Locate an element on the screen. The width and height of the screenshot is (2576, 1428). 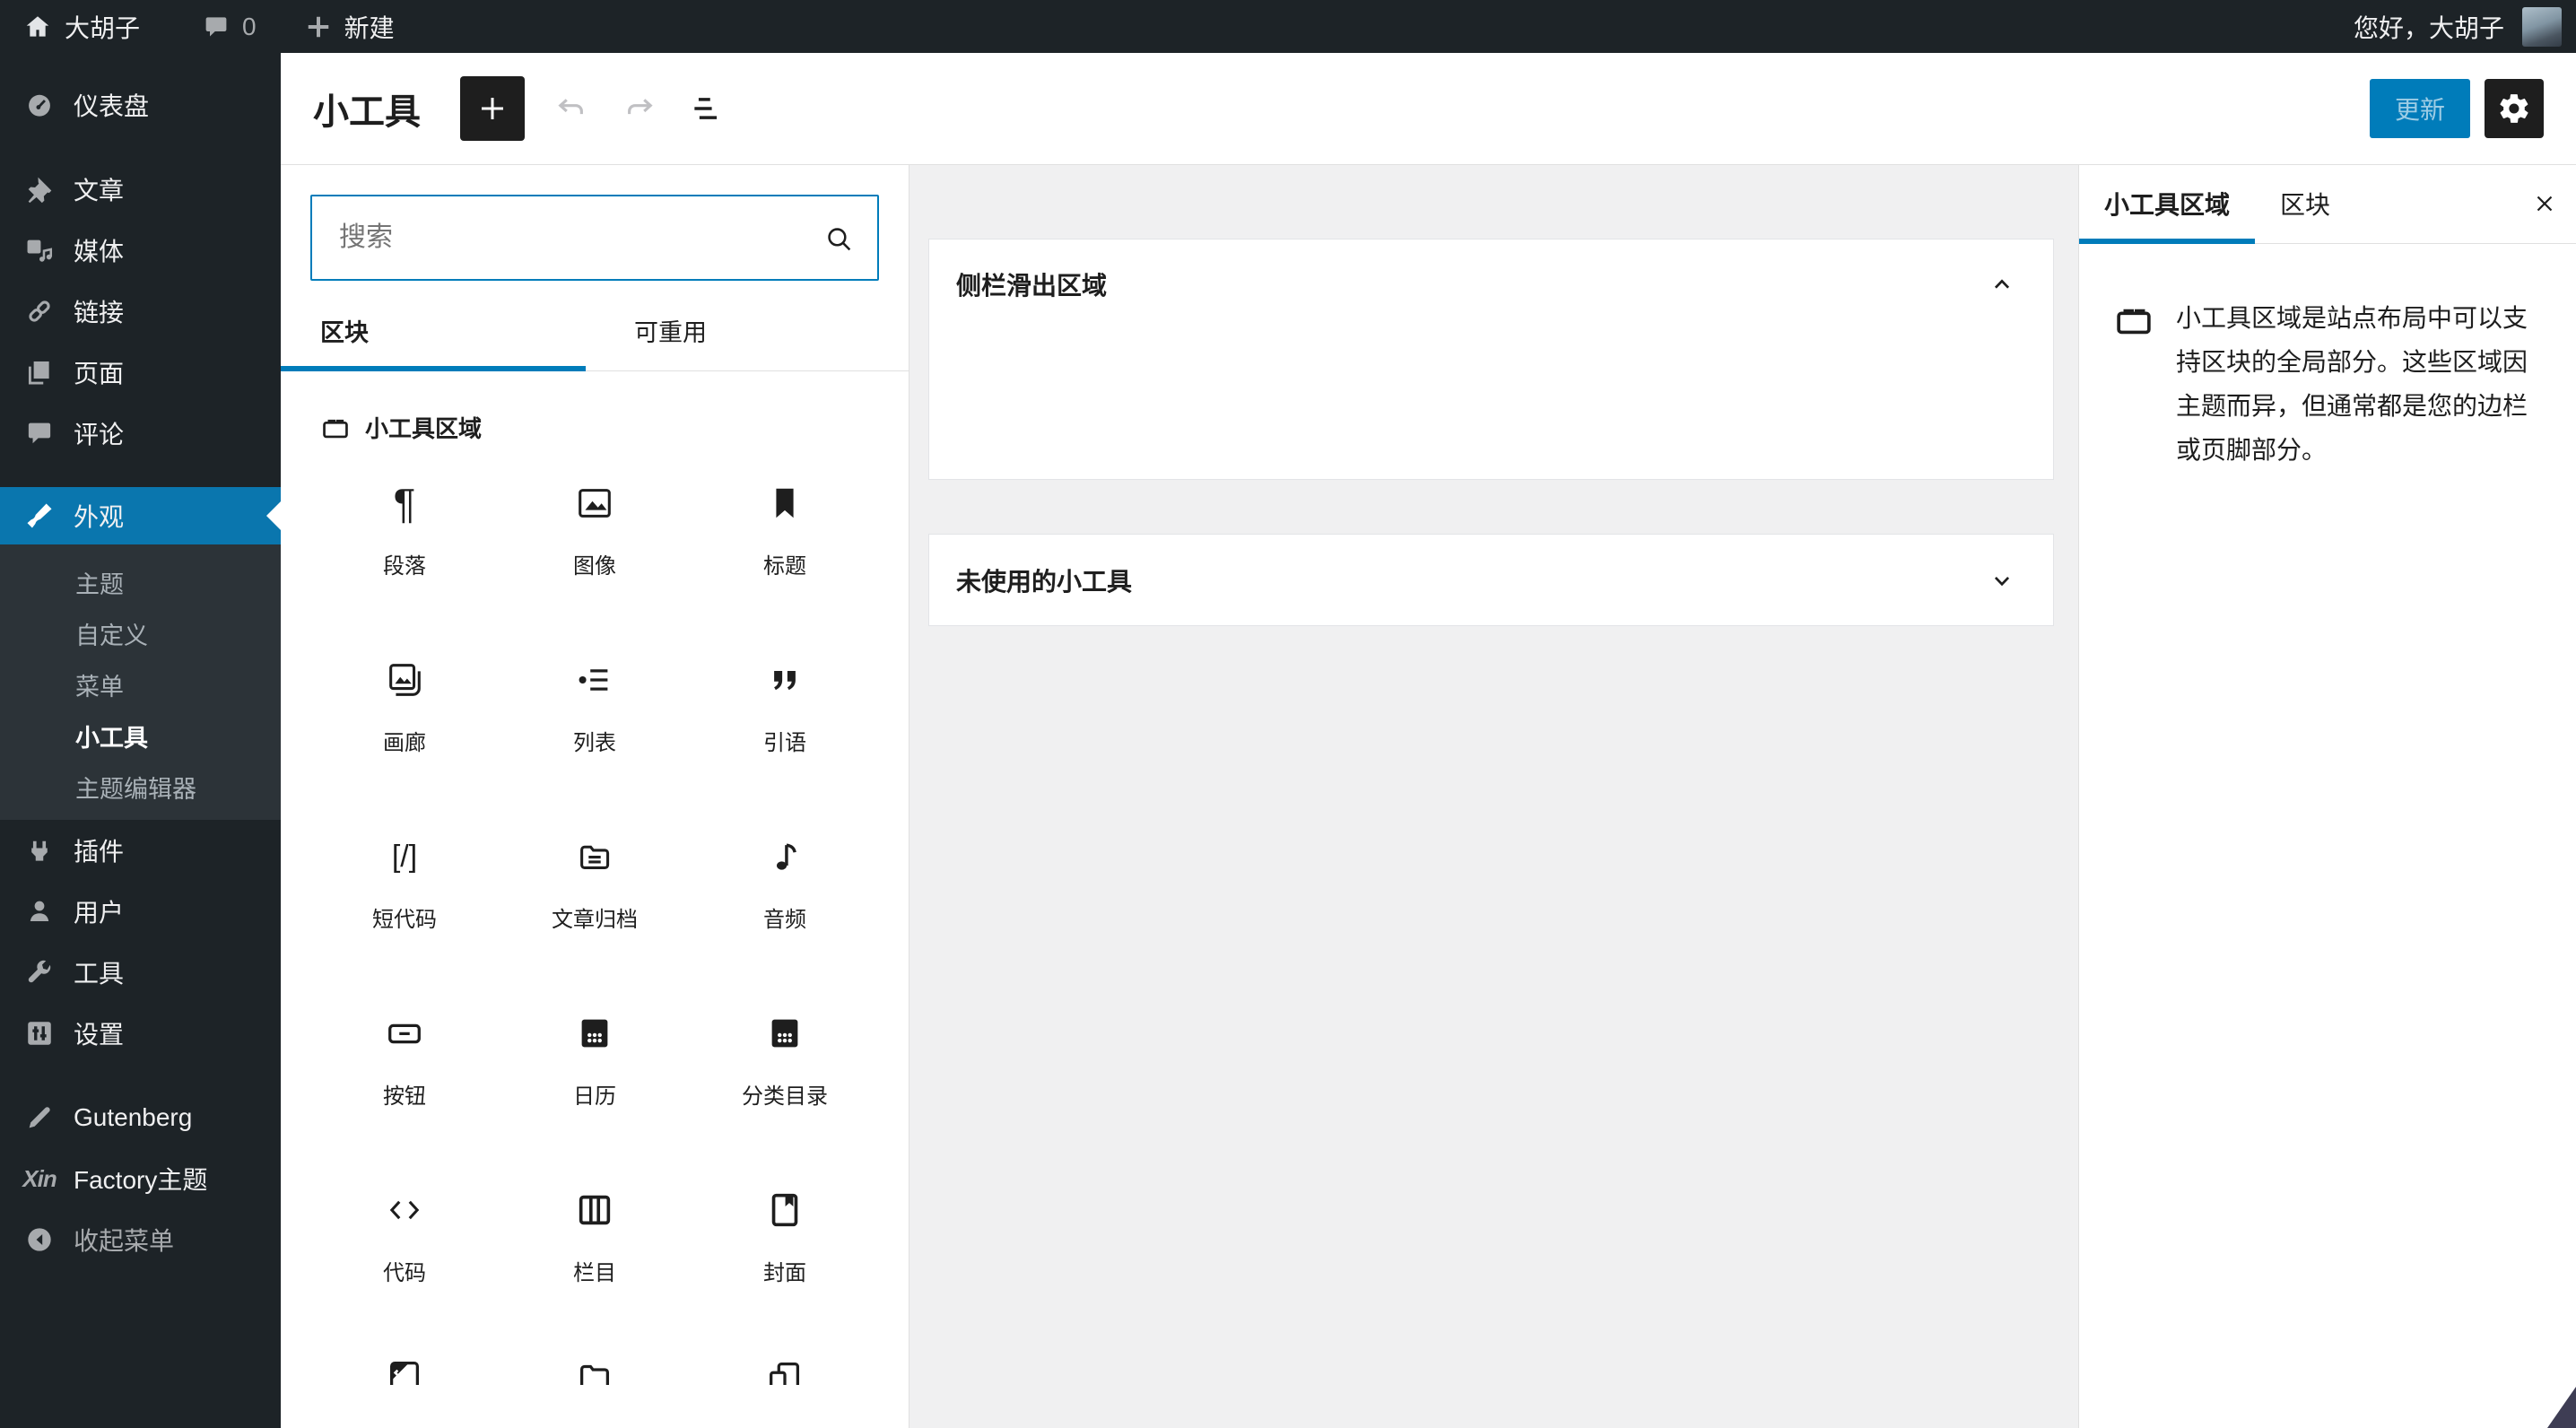
undo-button is located at coordinates (571, 109).